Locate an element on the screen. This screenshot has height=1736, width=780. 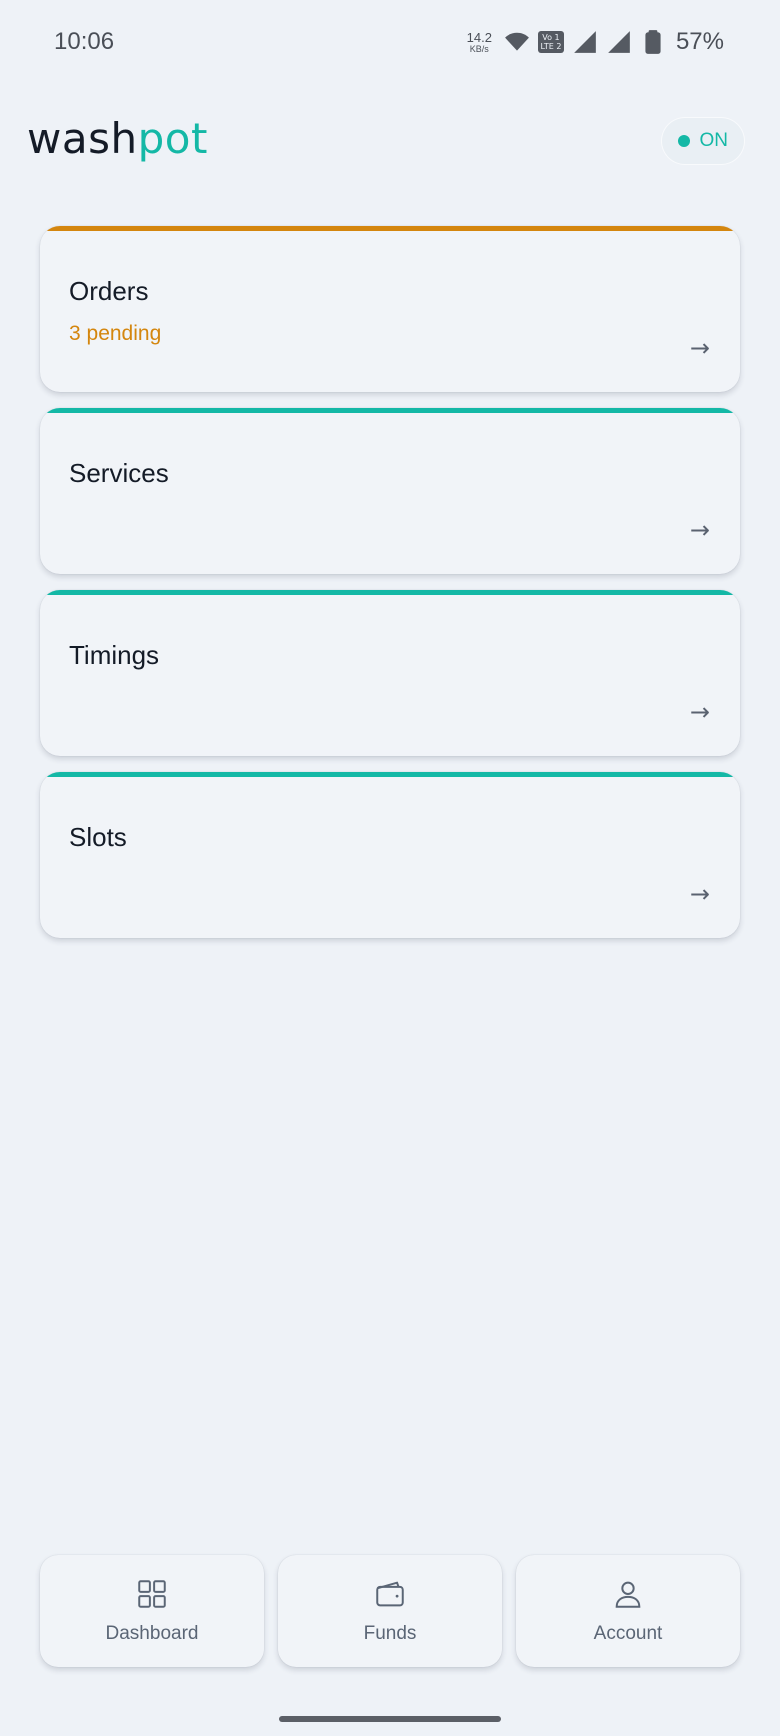
volte-top-text: Vo 1 is located at coordinates (551, 37).